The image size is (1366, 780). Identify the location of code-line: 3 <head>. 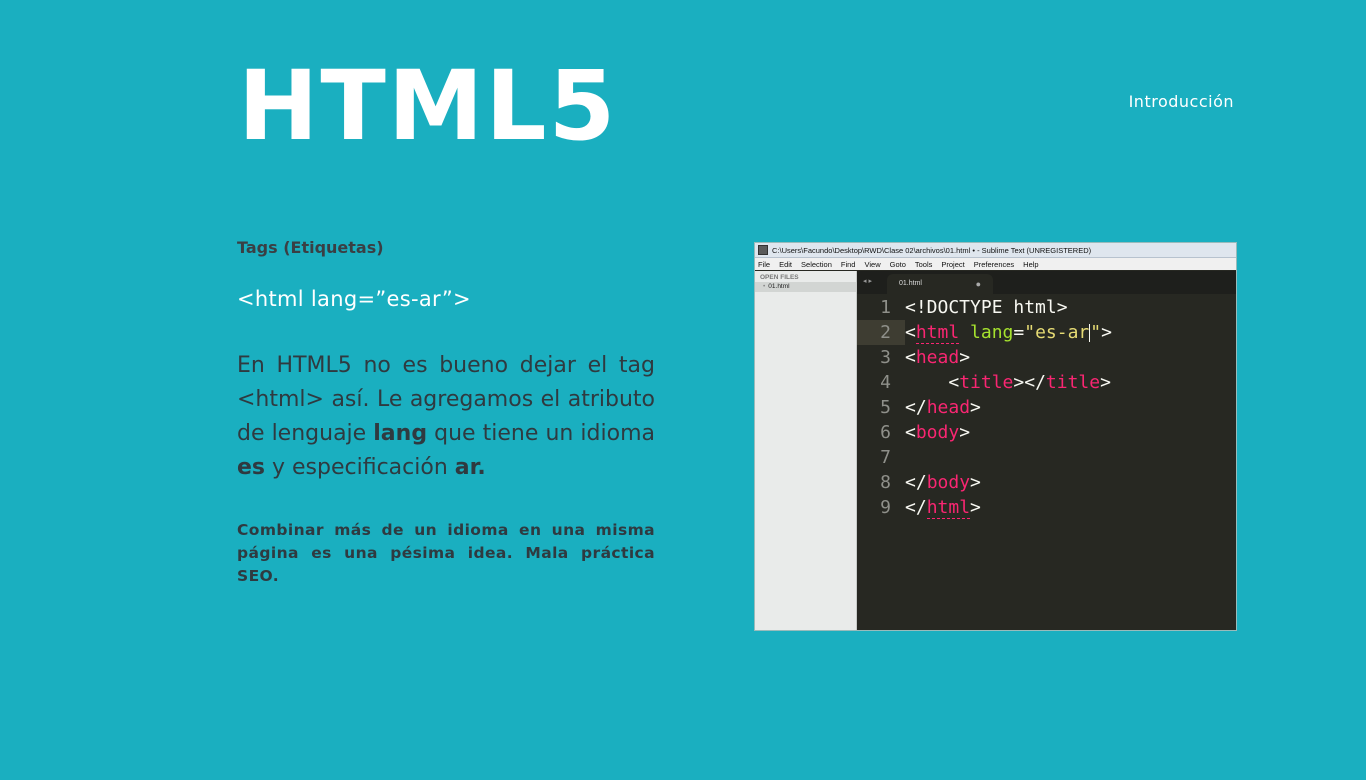
(1046, 357).